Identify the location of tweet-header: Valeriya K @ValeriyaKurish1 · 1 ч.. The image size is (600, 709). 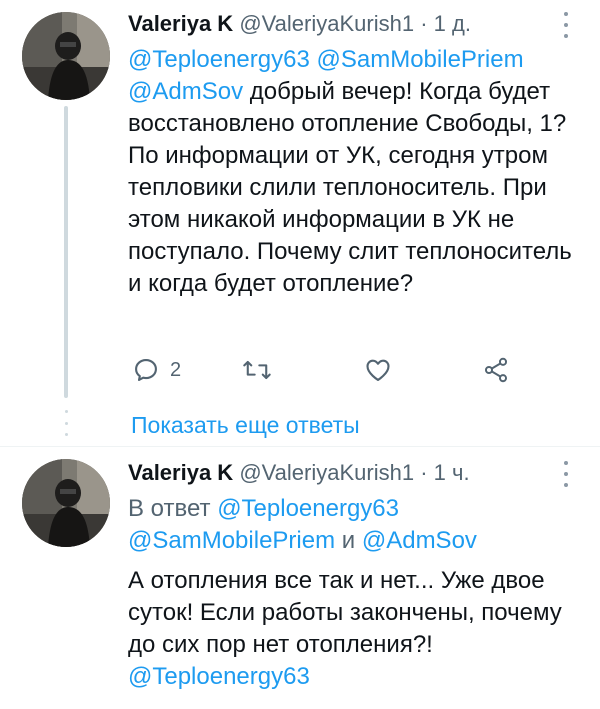
(299, 473).